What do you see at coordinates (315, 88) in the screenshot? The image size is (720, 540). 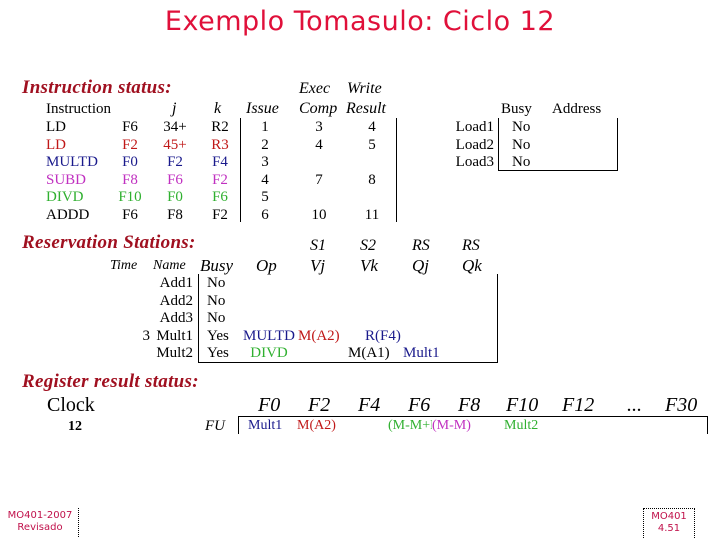 I see `header-exec-top: Exec` at bounding box center [315, 88].